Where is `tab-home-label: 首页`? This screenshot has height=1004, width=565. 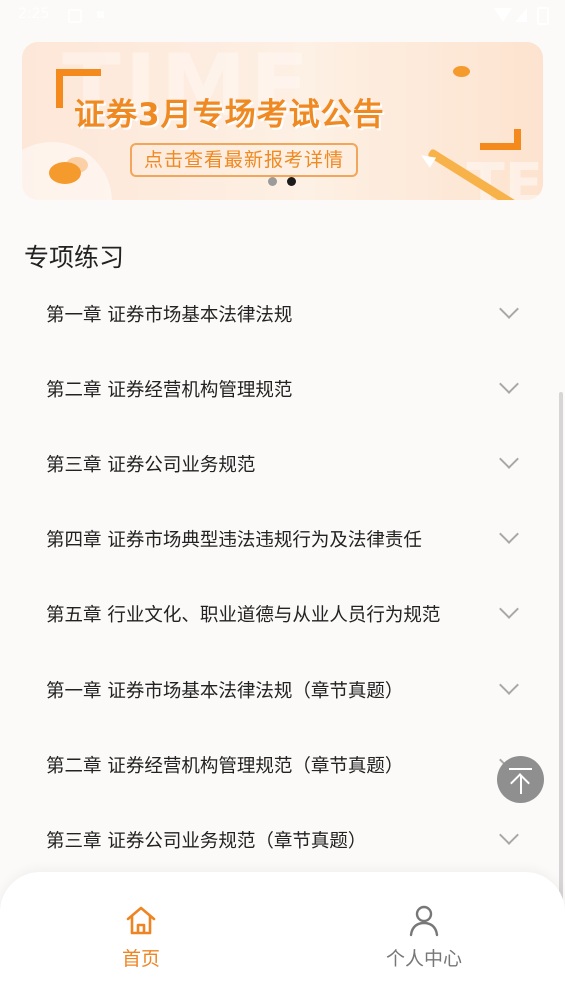 tab-home-label: 首页 is located at coordinates (140, 959).